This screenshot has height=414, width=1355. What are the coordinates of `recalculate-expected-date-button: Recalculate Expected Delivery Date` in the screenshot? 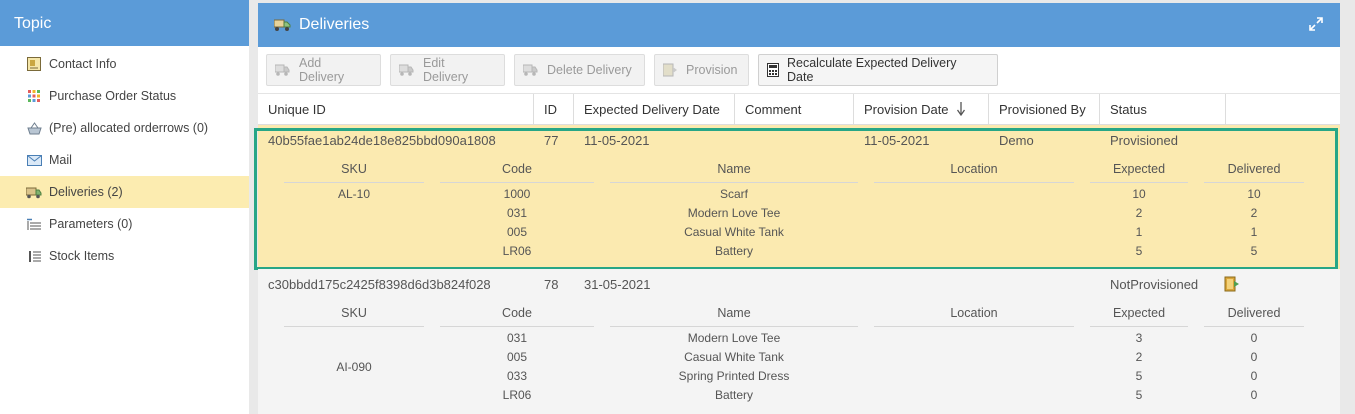 It's located at (878, 70).